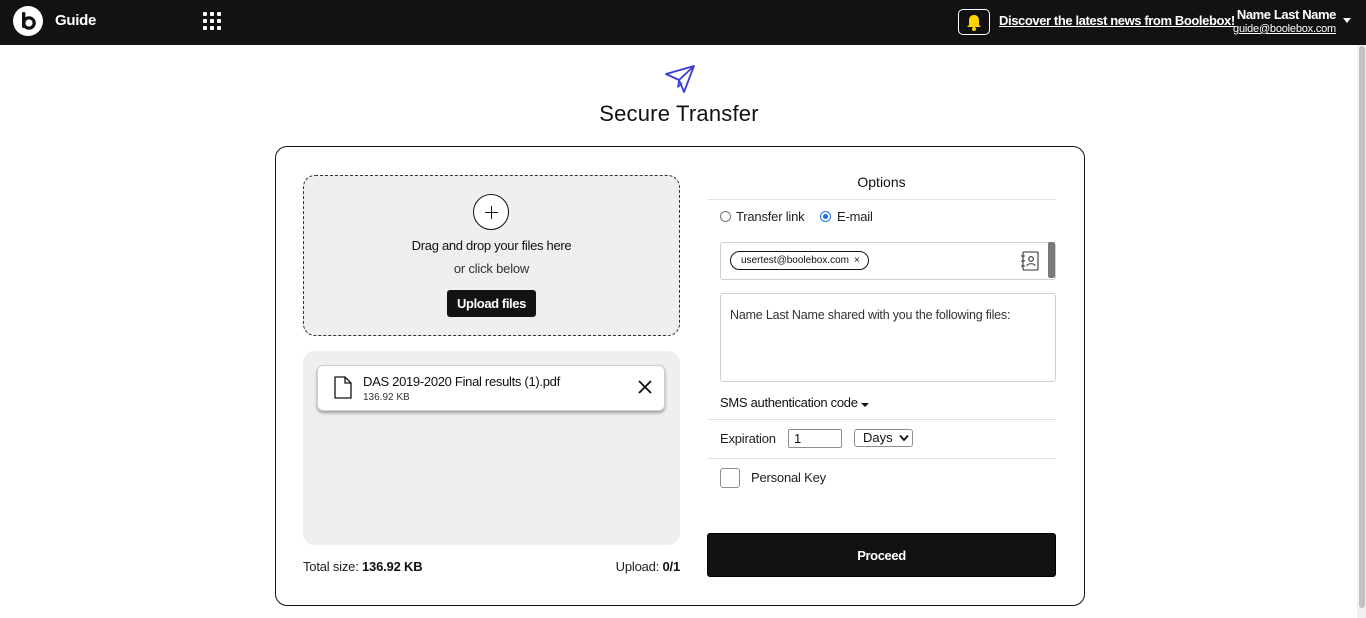 This screenshot has height=618, width=1366. I want to click on page-title: Secure Transfer, so click(679, 113).